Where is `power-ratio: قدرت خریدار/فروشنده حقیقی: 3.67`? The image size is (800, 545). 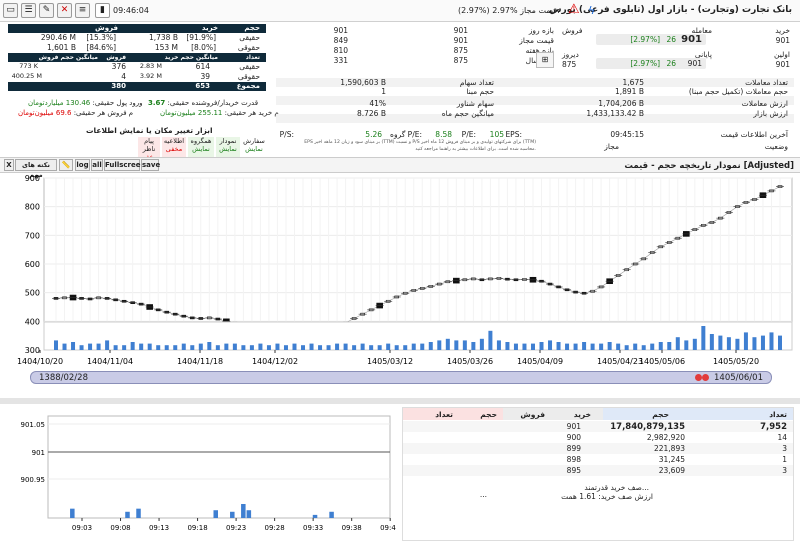 power-ratio: قدرت خریدار/فروشنده حقیقی: 3.67 is located at coordinates (203, 103).